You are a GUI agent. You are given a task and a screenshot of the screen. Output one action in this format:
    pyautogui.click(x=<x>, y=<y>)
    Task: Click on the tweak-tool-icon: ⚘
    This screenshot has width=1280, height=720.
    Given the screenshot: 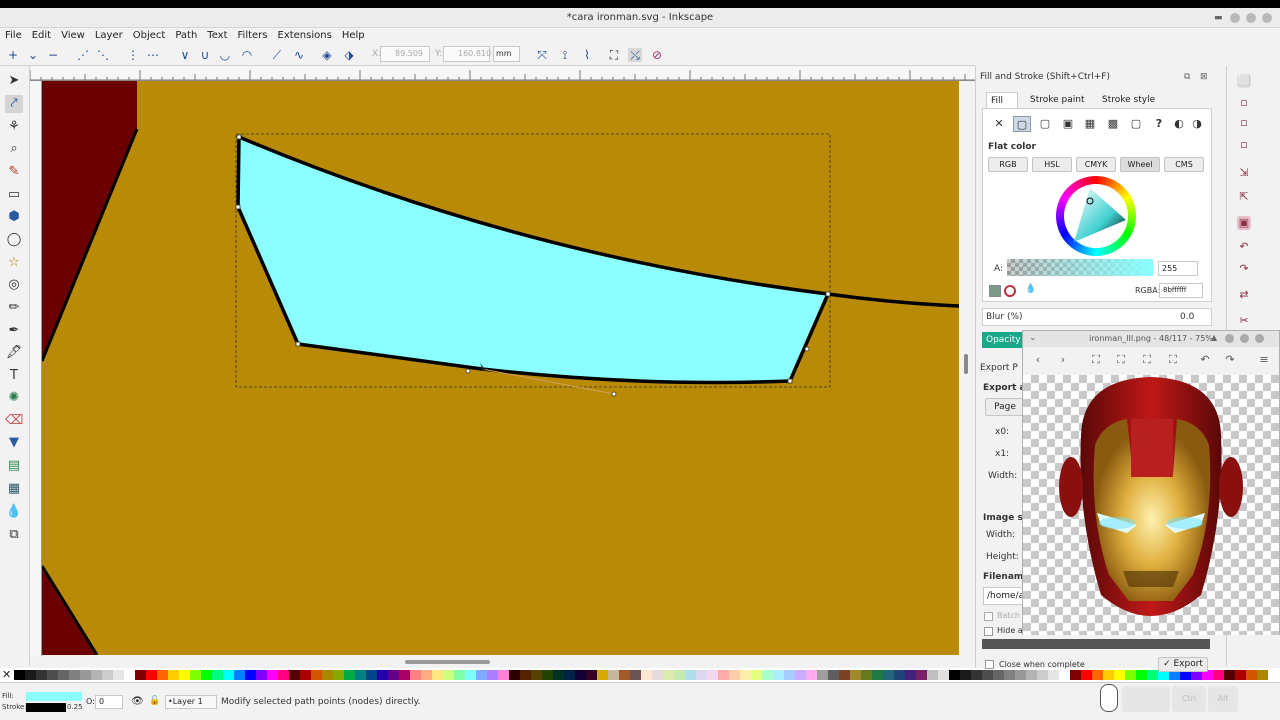 What is the action you would take?
    pyautogui.click(x=14, y=127)
    